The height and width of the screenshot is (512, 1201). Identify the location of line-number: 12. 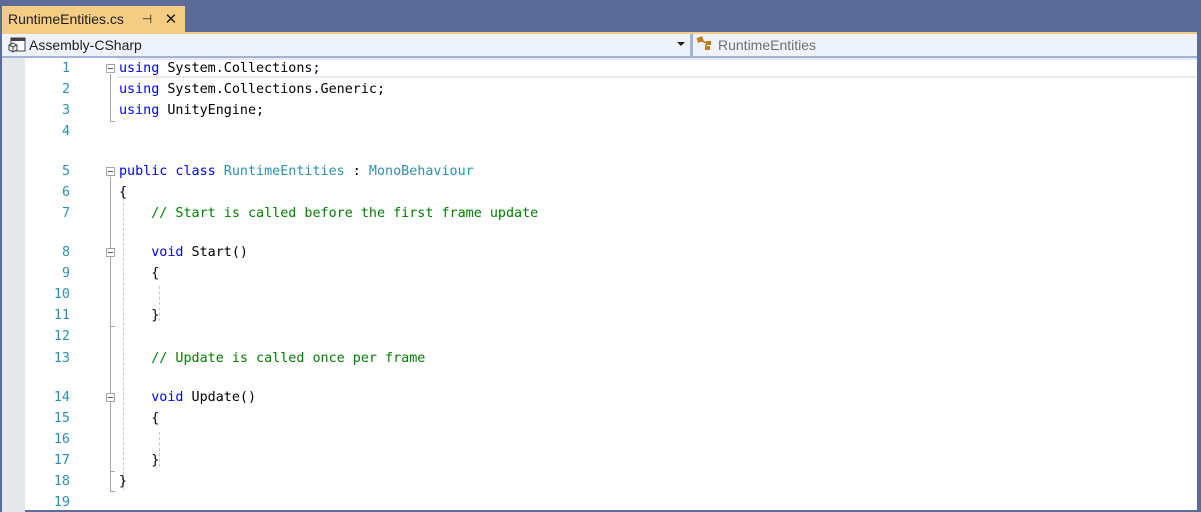
(61, 336).